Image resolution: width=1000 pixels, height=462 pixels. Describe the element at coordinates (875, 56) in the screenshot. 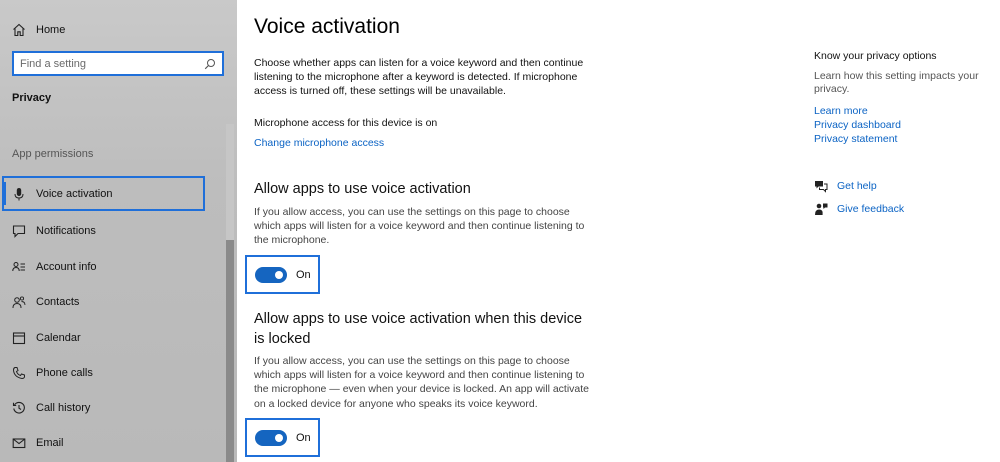

I see `privacy-options-title: Know your privacy options` at that location.